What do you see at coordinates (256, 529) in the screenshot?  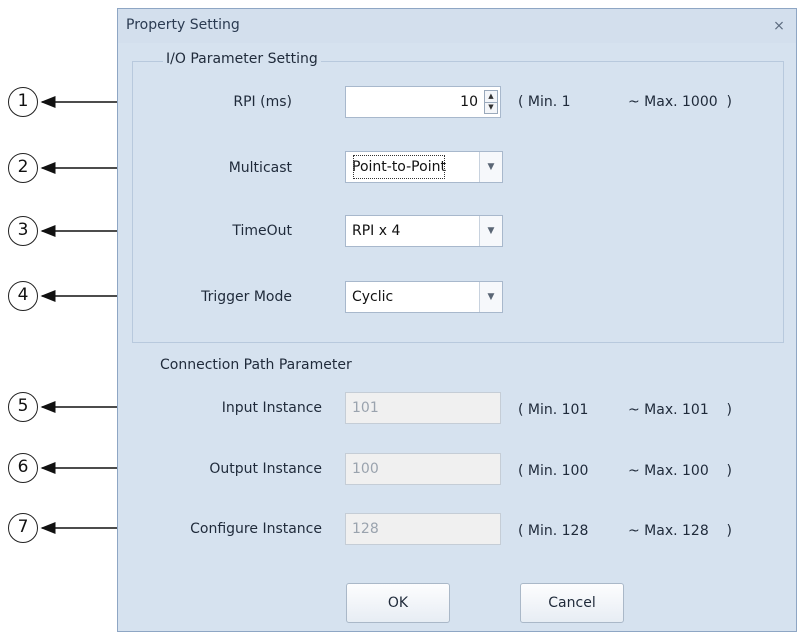 I see `configure-instance-label: Configure Instance` at bounding box center [256, 529].